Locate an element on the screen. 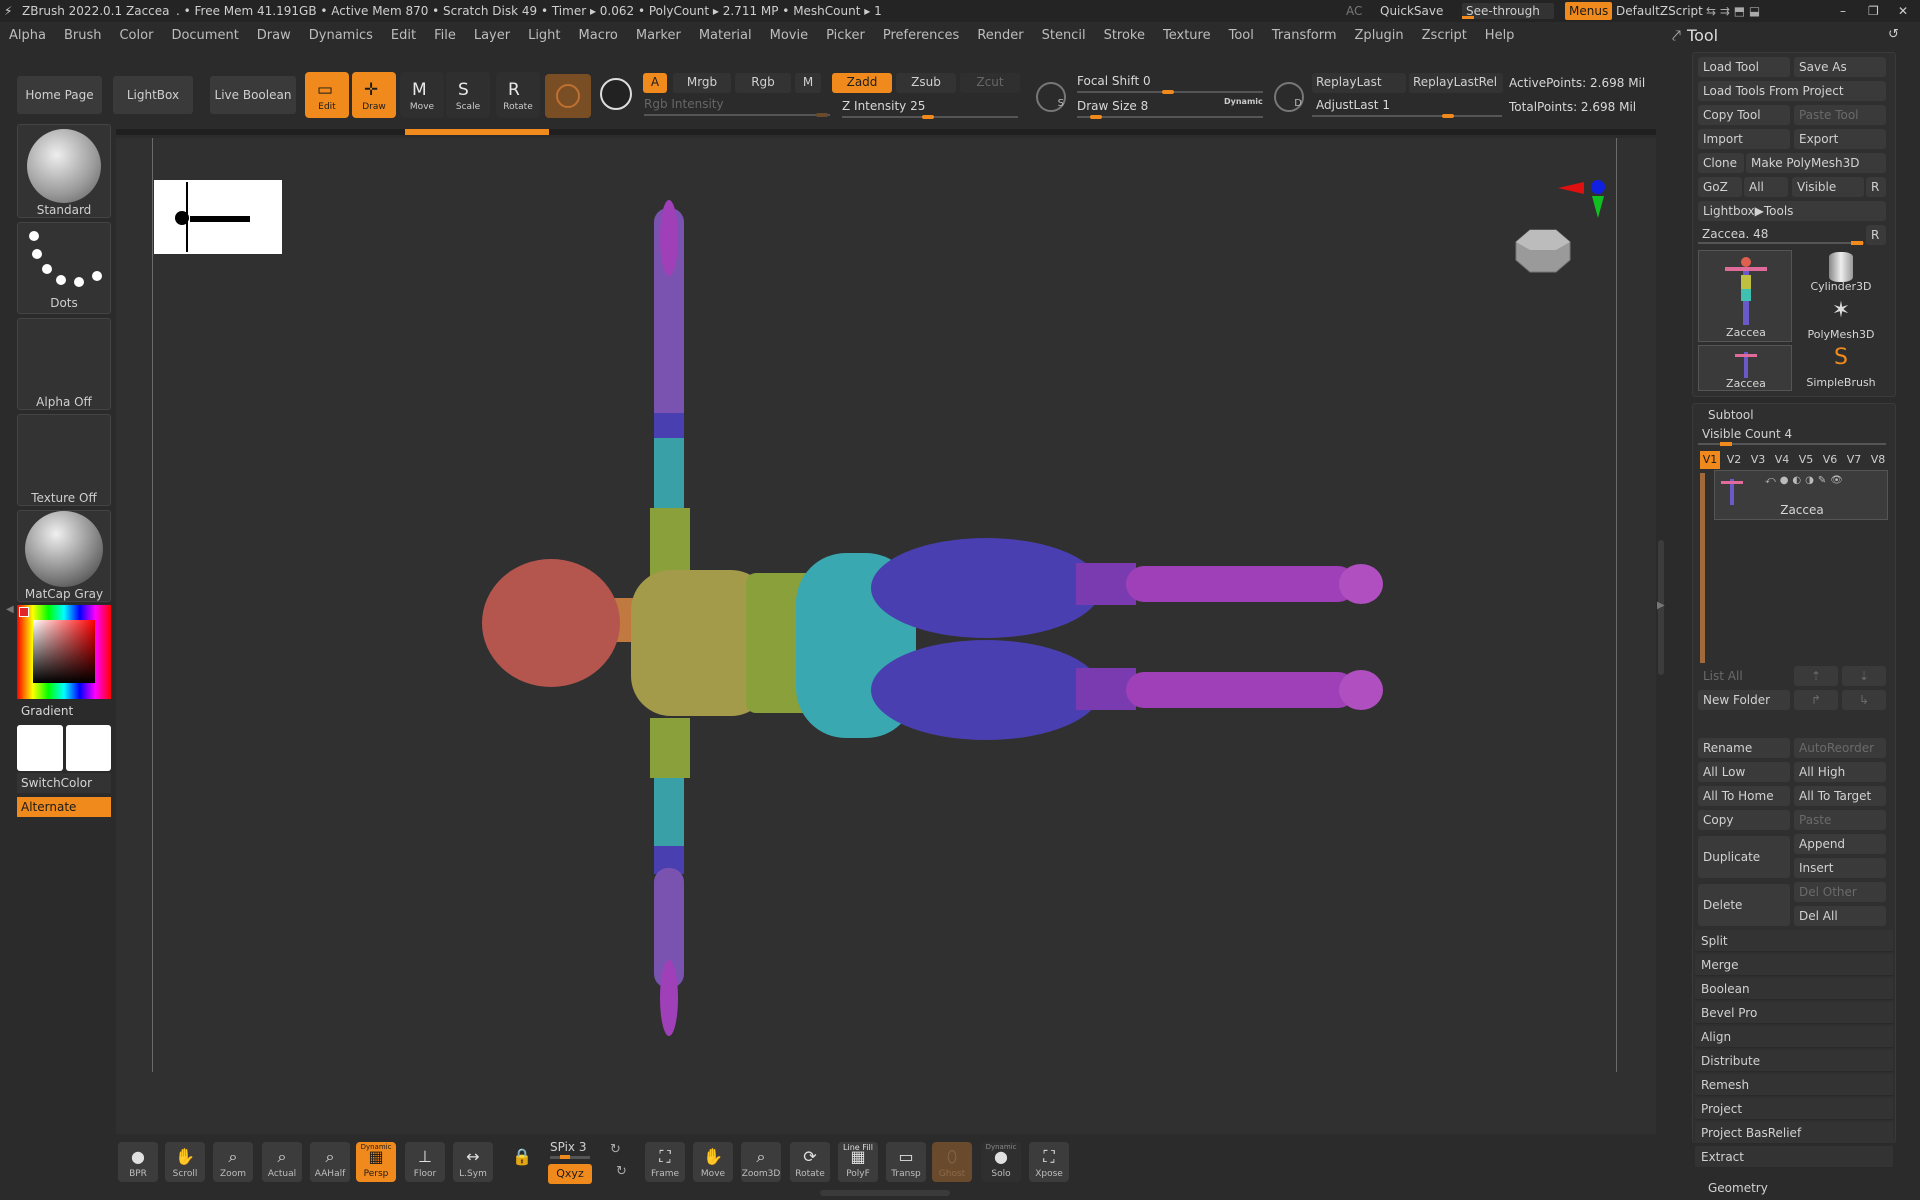 This screenshot has height=1200, width=1920. autoreorder-button: AutoReorder is located at coordinates (1840, 748).